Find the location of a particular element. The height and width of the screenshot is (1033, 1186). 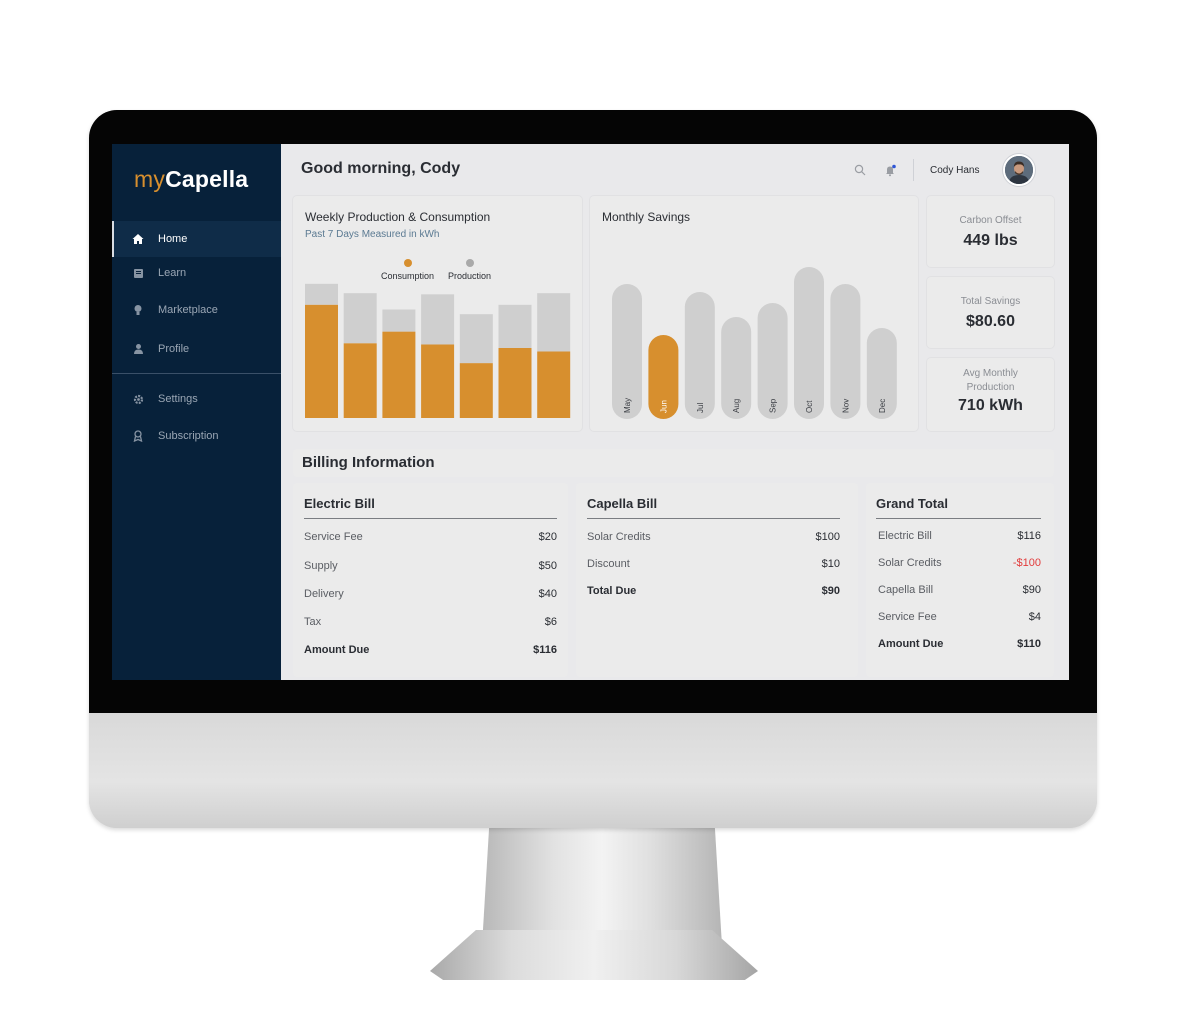

list-item: Service Fee $4 is located at coordinates (959, 617).